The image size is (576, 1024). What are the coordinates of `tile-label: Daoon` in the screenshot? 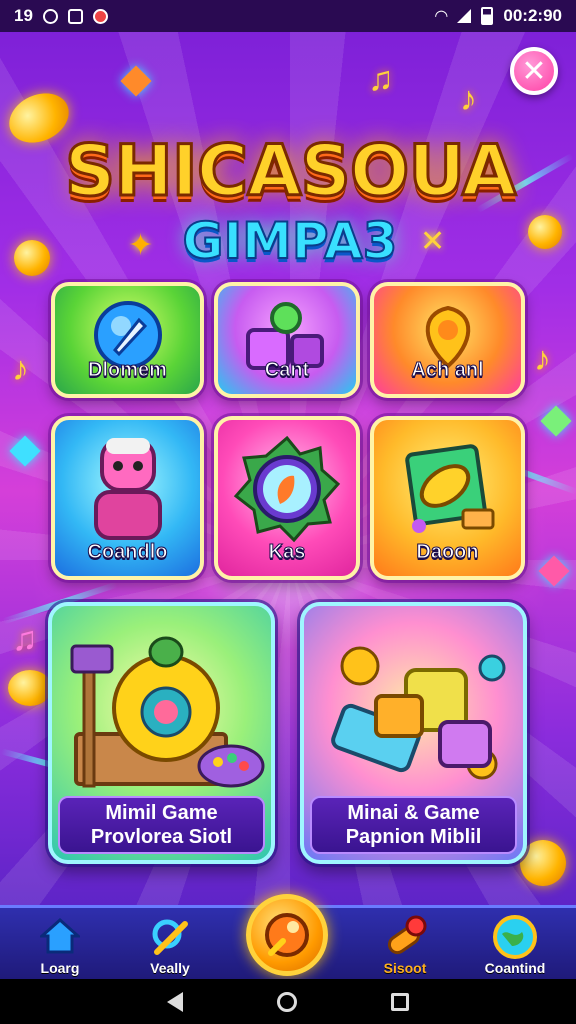 It's located at (447, 552).